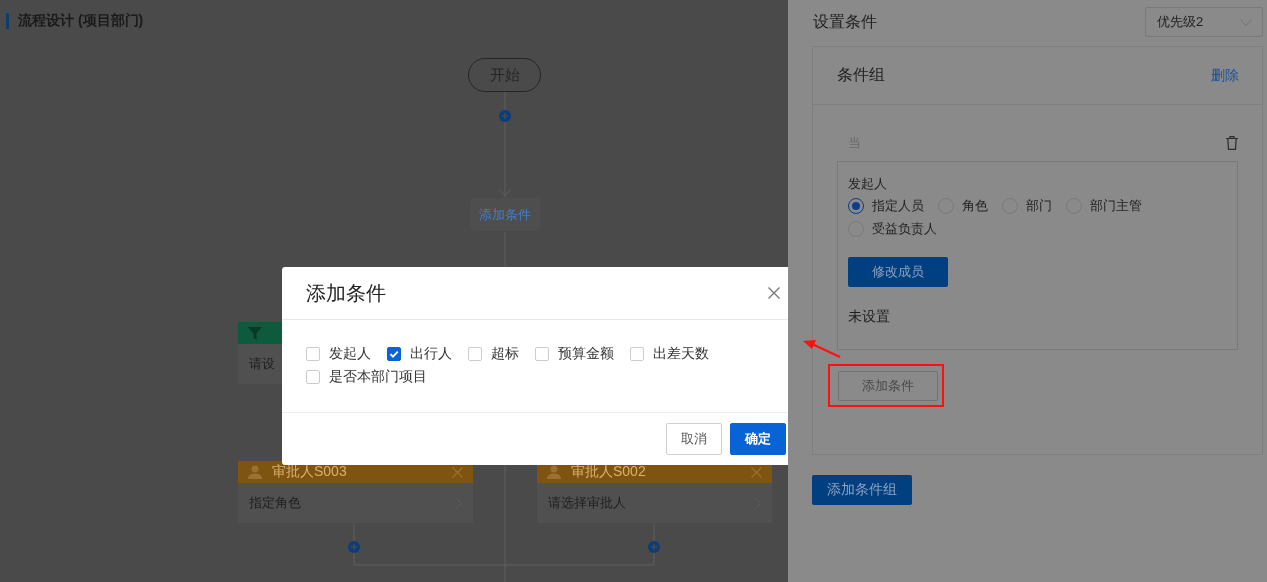  Describe the element at coordinates (394, 354) in the screenshot. I see `checkbox` at that location.